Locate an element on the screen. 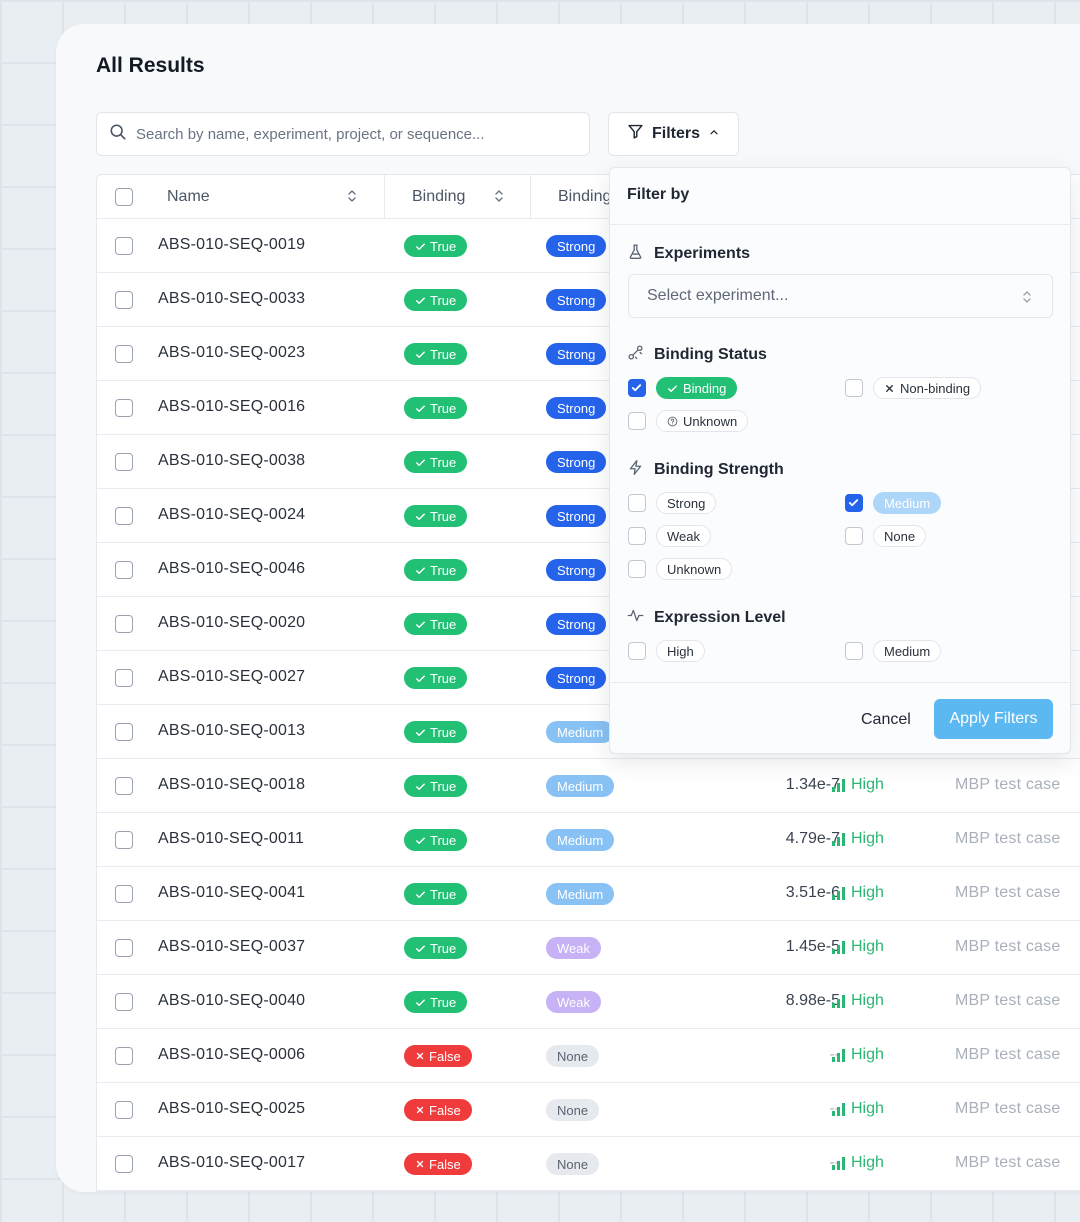 The image size is (1080, 1222). select-all-checkbox is located at coordinates (124, 197).